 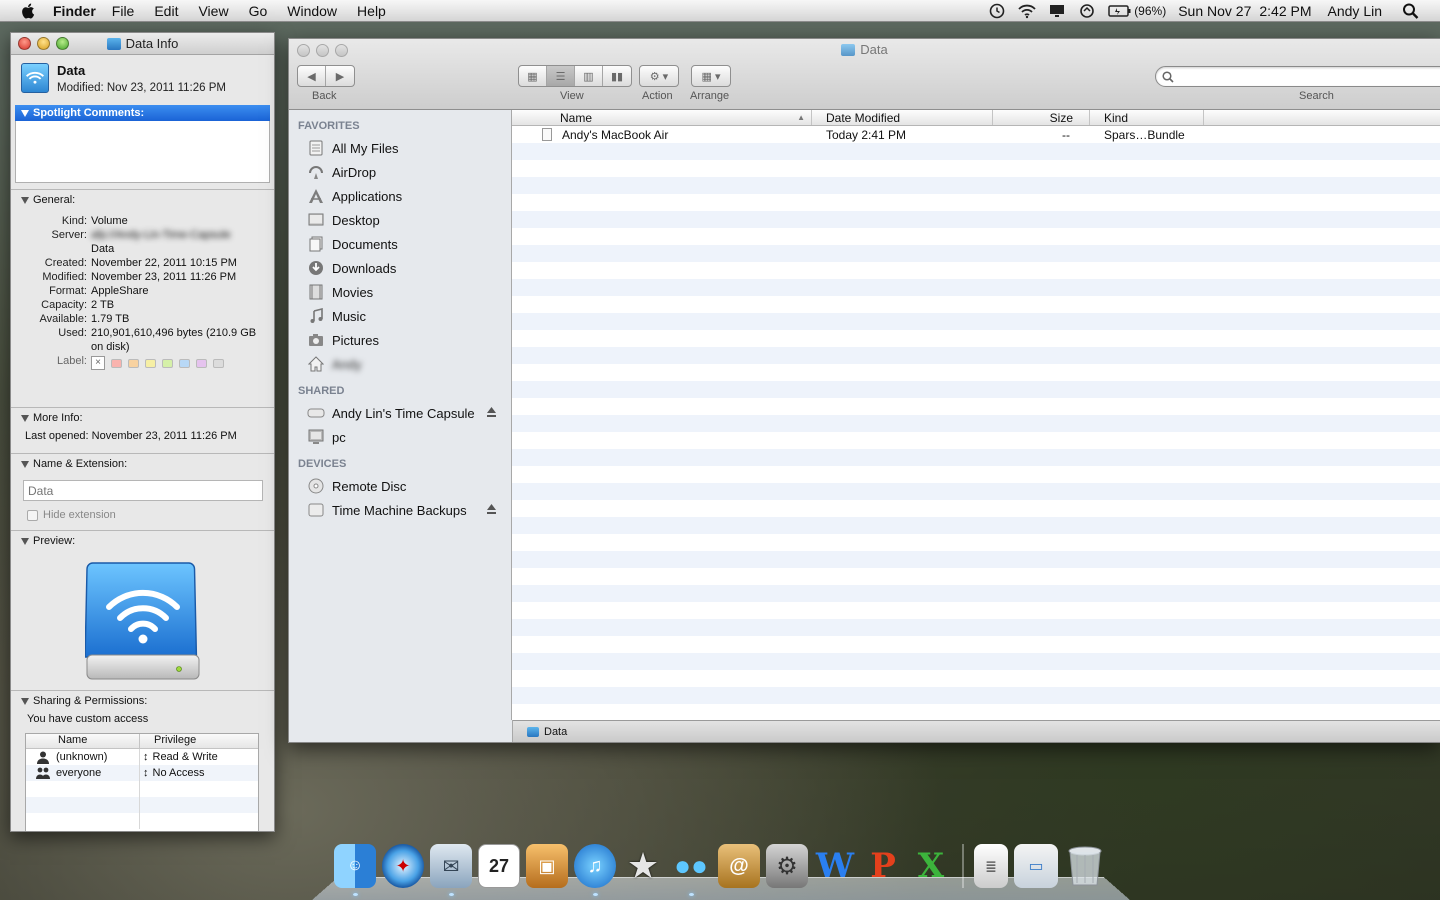 What do you see at coordinates (1147, 117) in the screenshot?
I see `column-kind: Kind` at bounding box center [1147, 117].